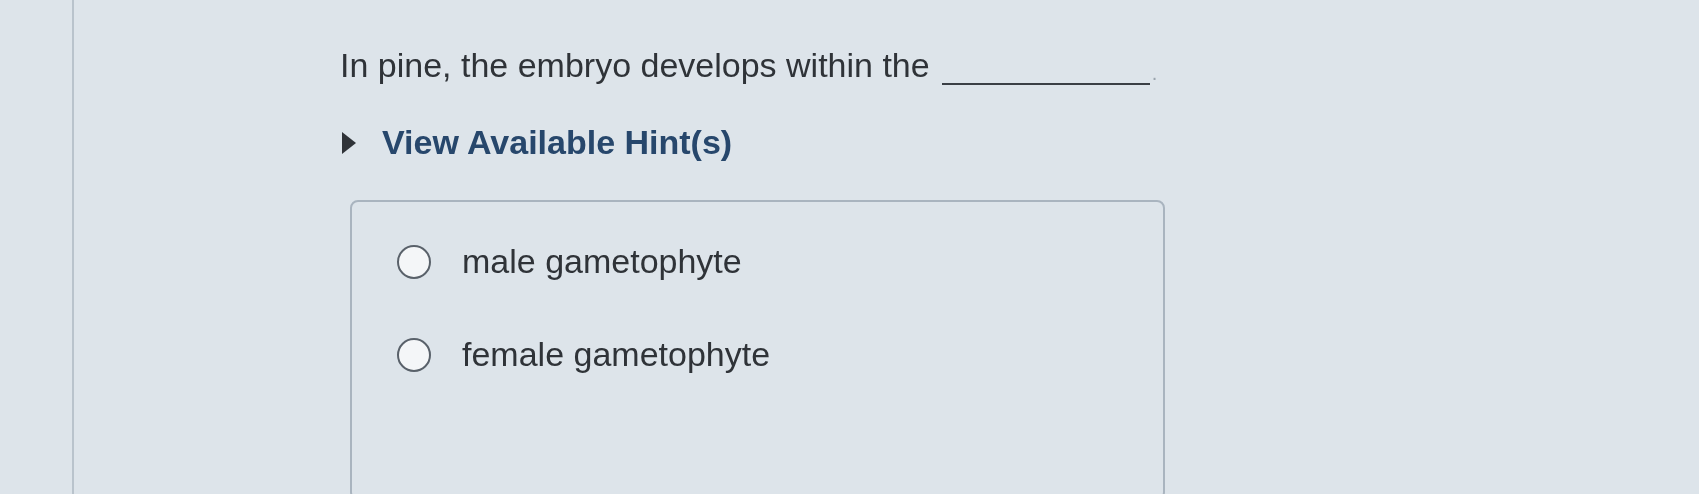 This screenshot has height=494, width=1699. What do you see at coordinates (1154, 73) in the screenshot?
I see `period-text: .` at bounding box center [1154, 73].